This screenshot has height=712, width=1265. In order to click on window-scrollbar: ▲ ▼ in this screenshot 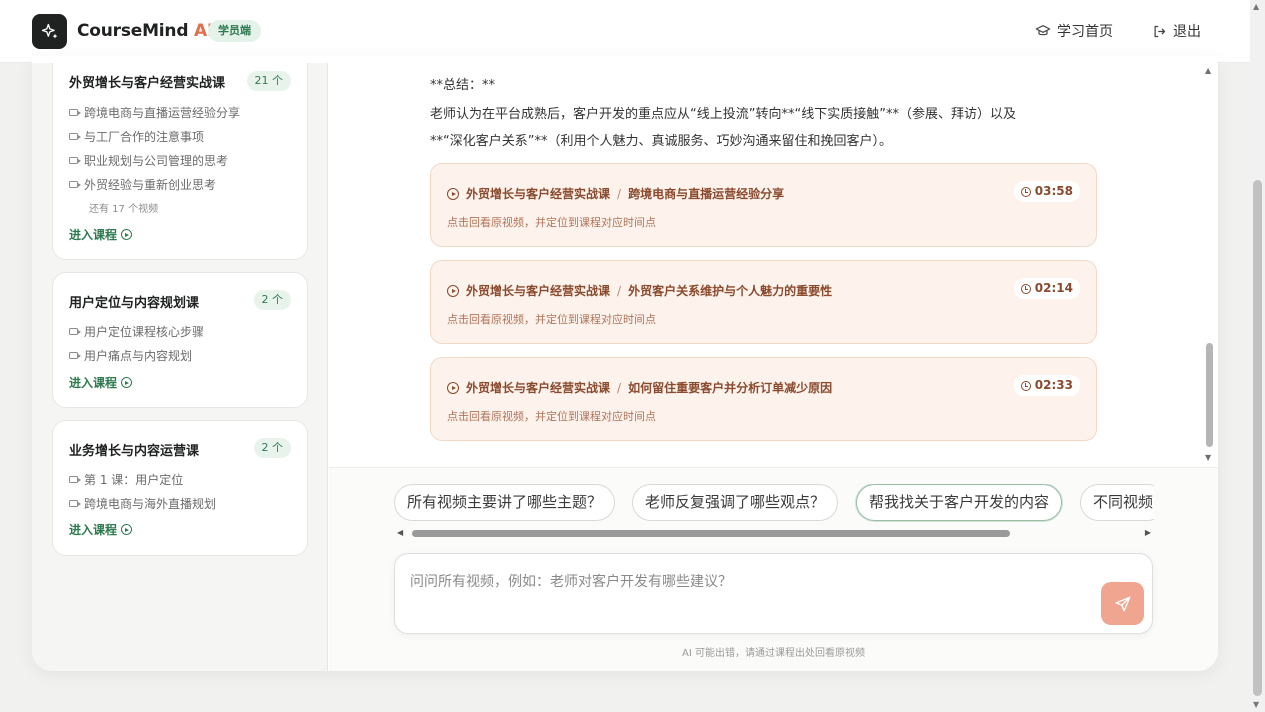, I will do `click(1257, 356)`.